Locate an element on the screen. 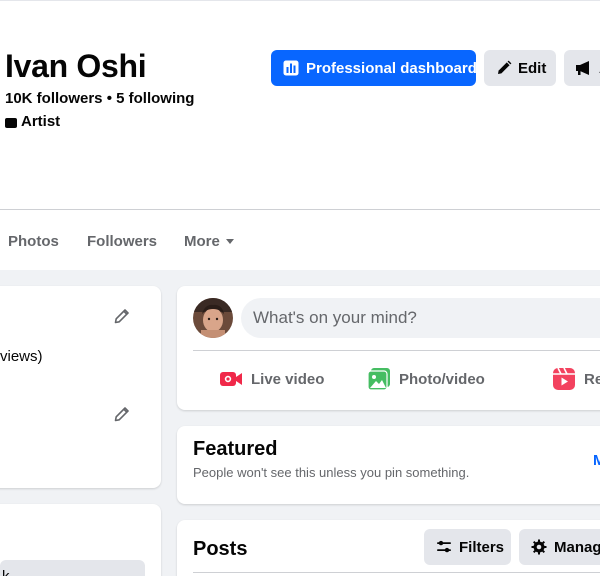 This screenshot has height=576, width=600. profile-stats: 10K followers • 5 following is located at coordinates (99, 99).